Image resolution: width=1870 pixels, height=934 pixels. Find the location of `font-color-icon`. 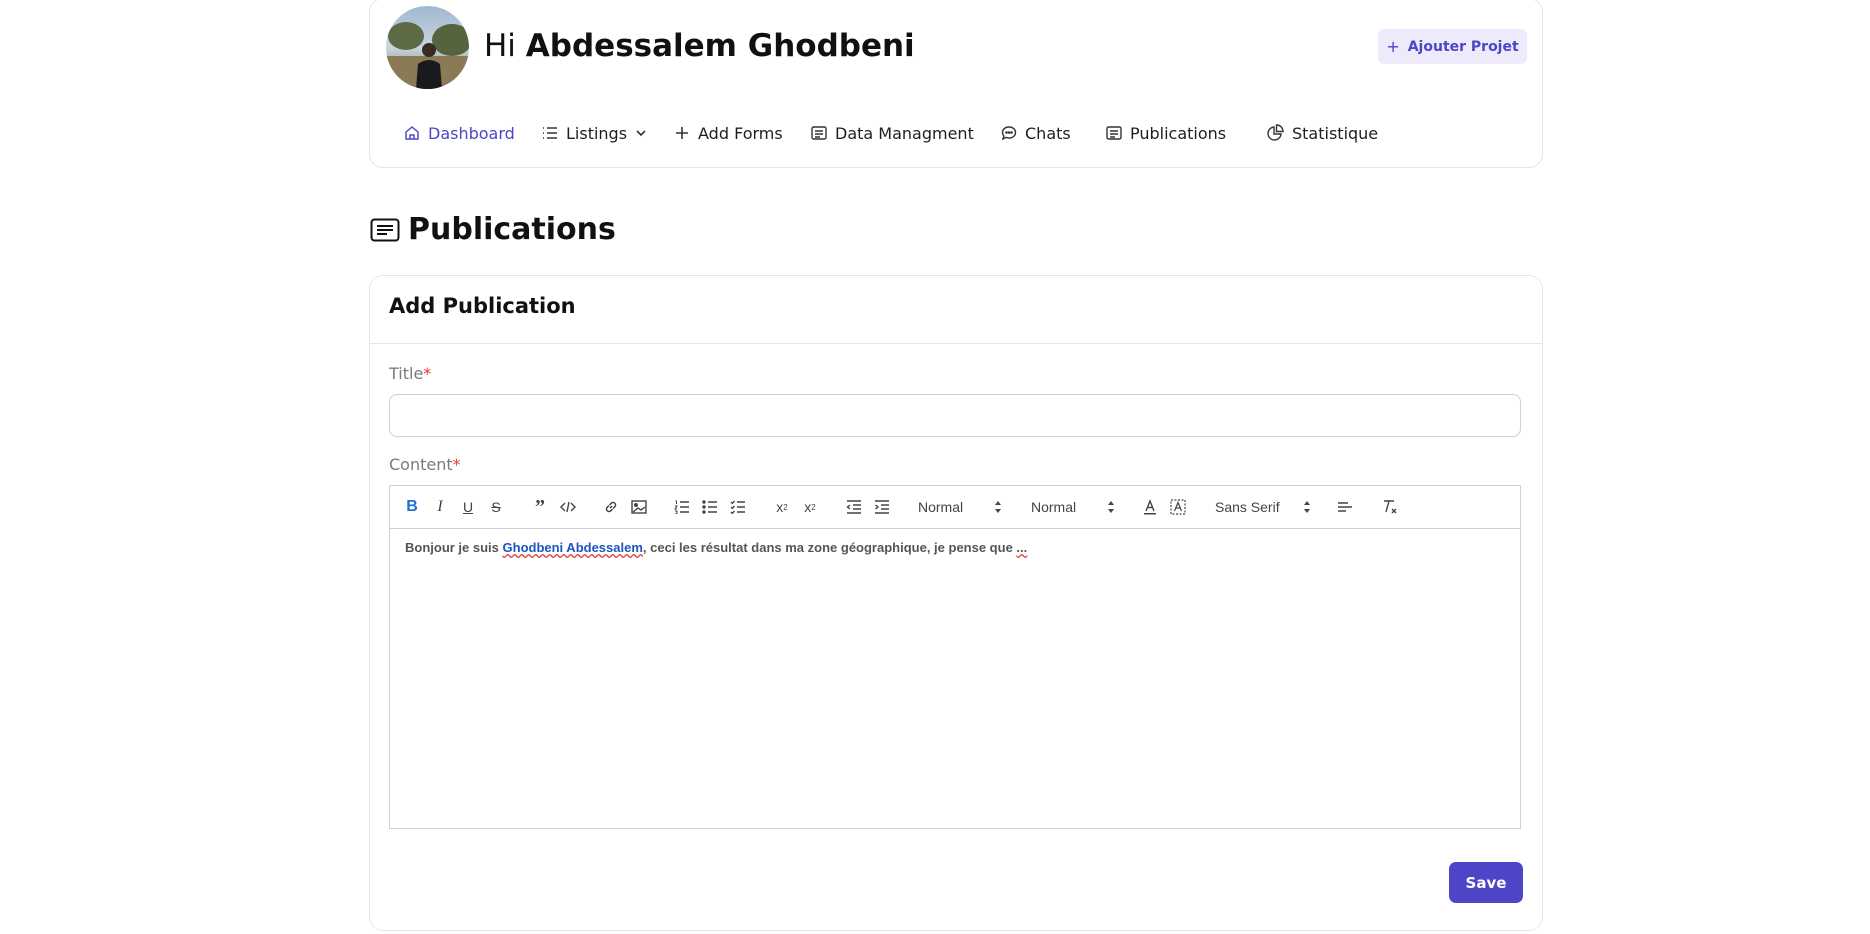

font-color-icon is located at coordinates (1150, 507).